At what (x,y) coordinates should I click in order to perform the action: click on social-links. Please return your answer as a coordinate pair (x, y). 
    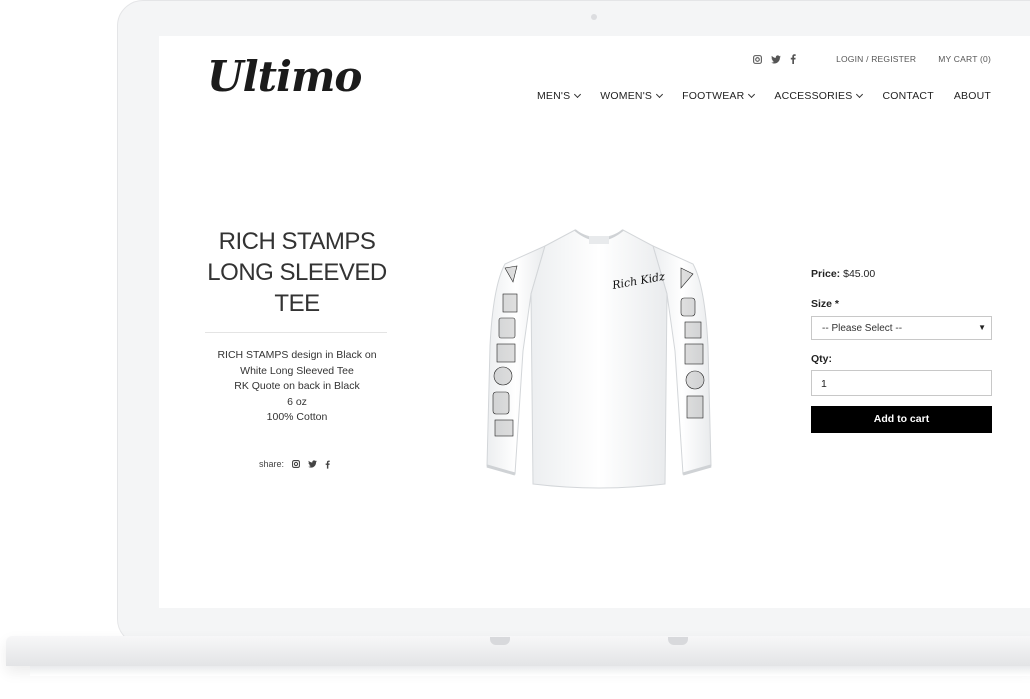
    Looking at the image, I should click on (774, 59).